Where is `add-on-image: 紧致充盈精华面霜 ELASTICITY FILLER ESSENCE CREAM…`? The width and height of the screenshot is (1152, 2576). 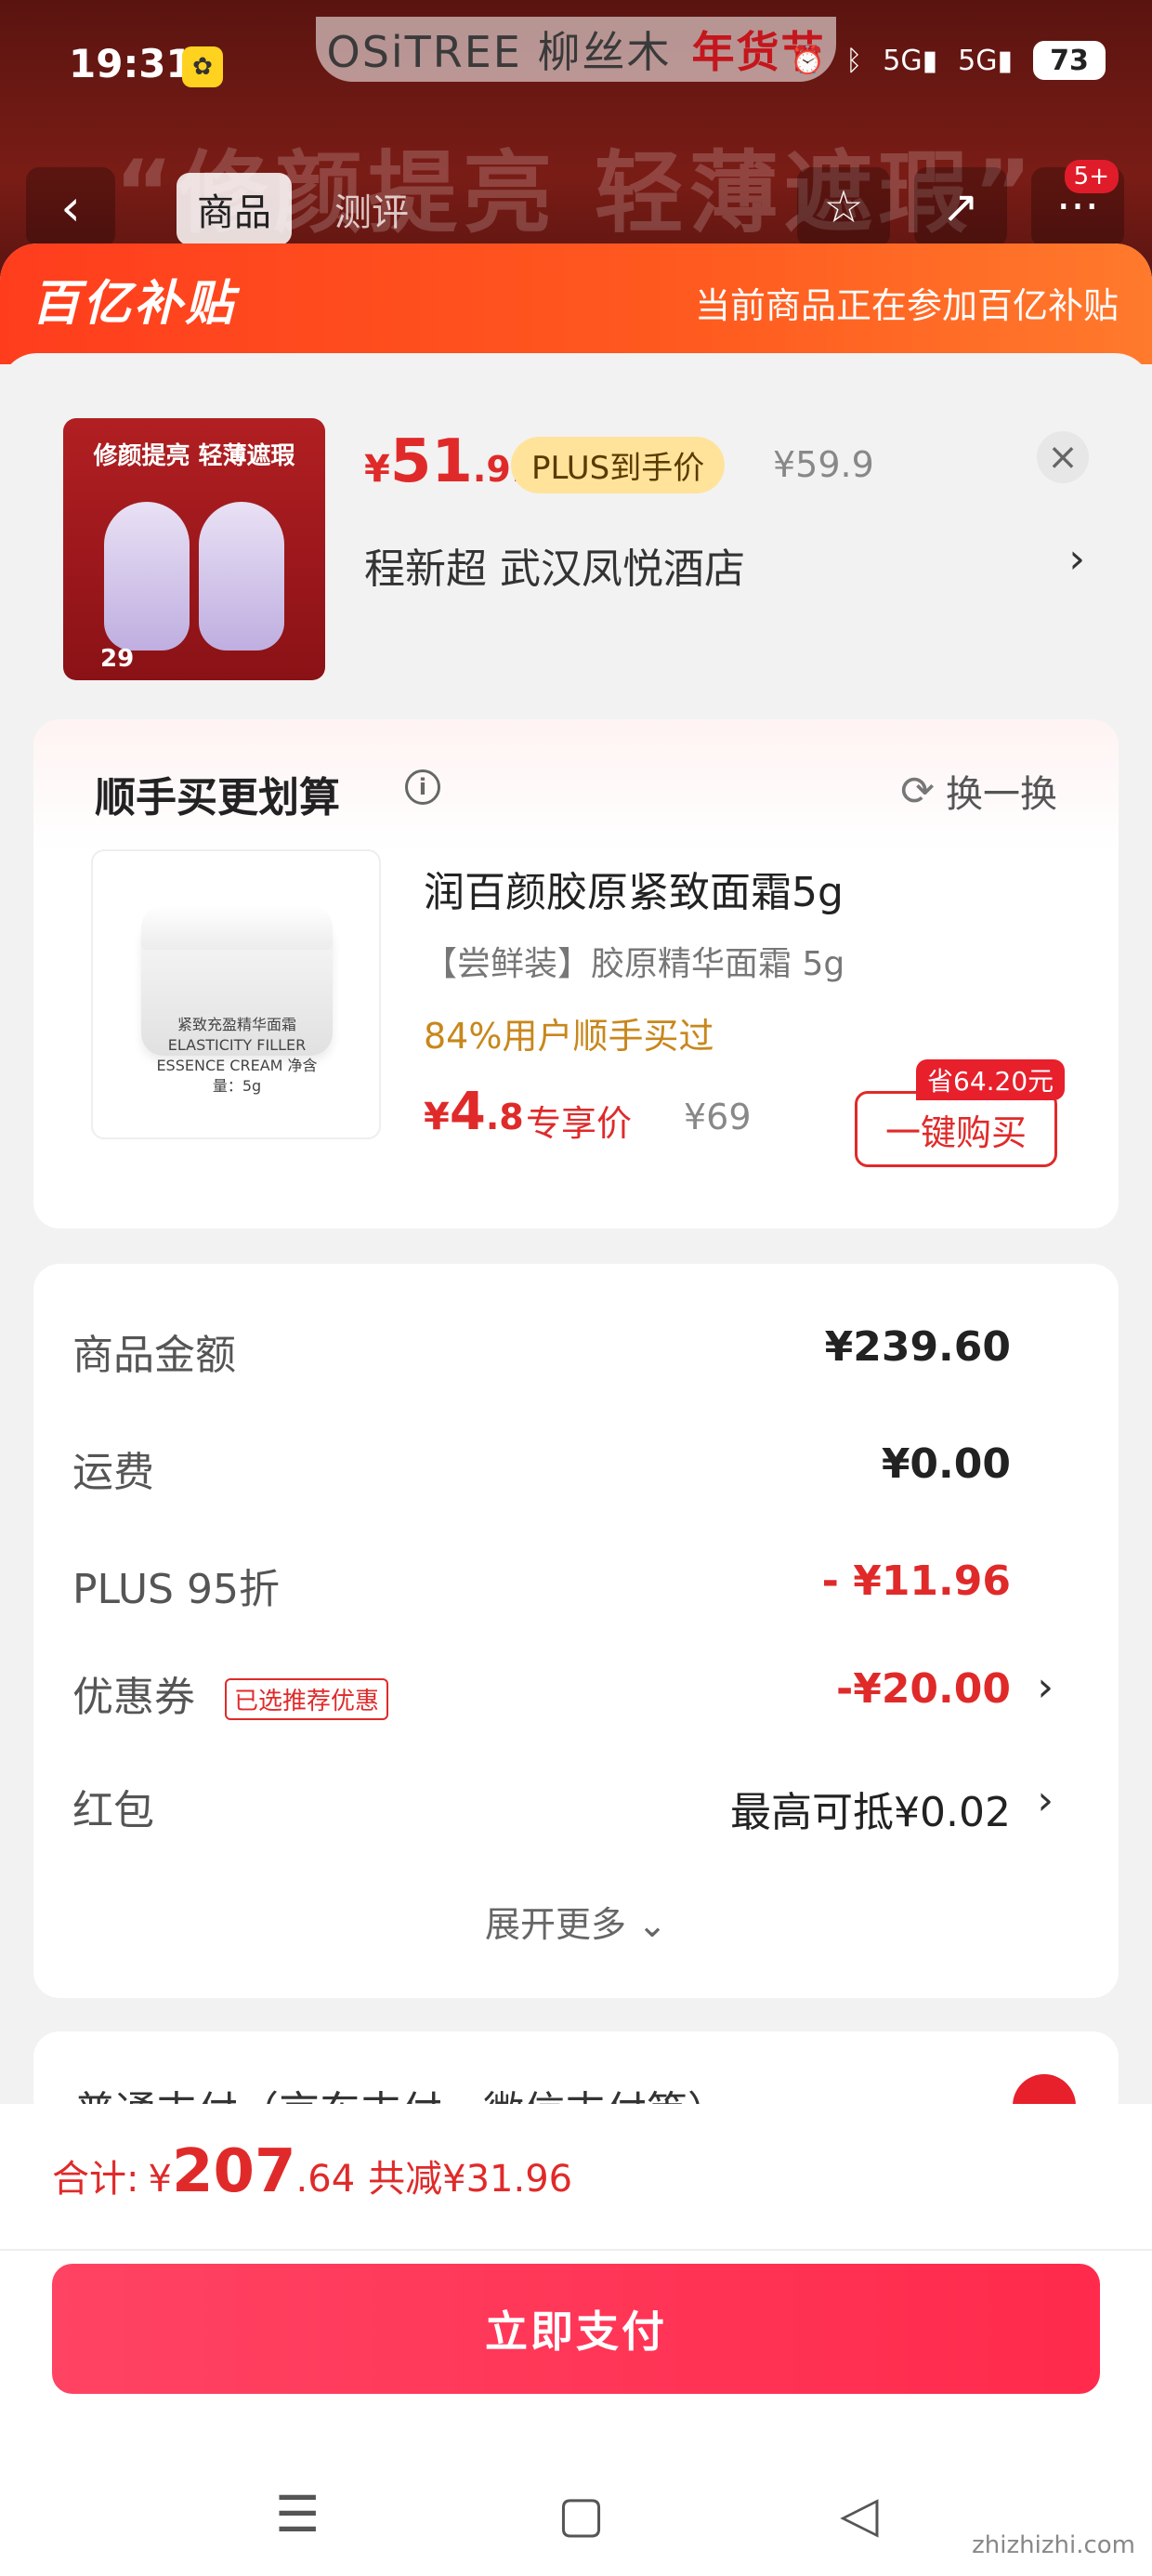 add-on-image: 紧致充盈精华面霜 ELASTICITY FILLER ESSENCE CREAM… is located at coordinates (236, 994).